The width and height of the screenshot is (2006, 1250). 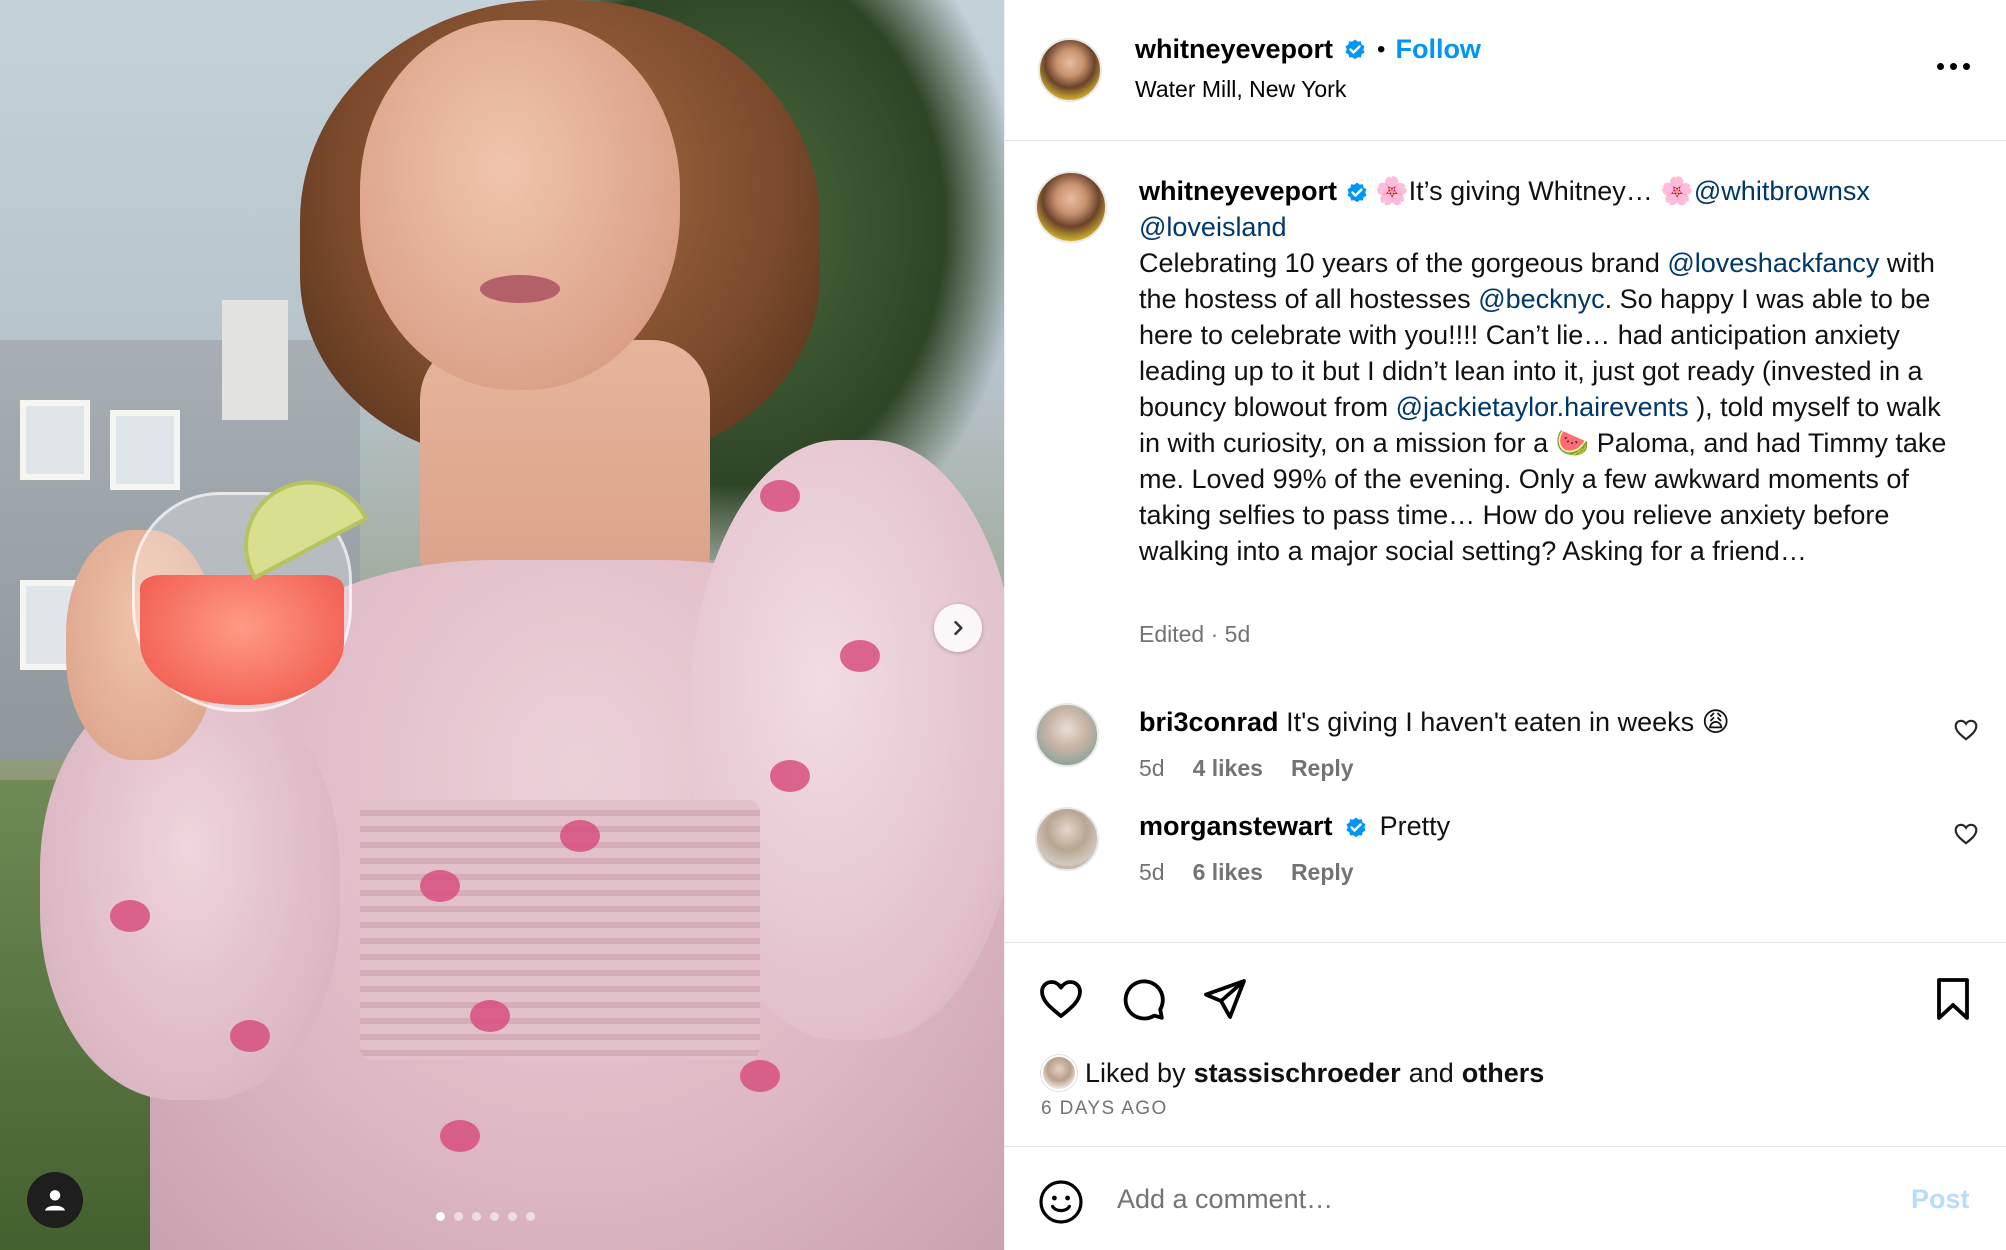 I want to click on share-icon, so click(x=1225, y=999).